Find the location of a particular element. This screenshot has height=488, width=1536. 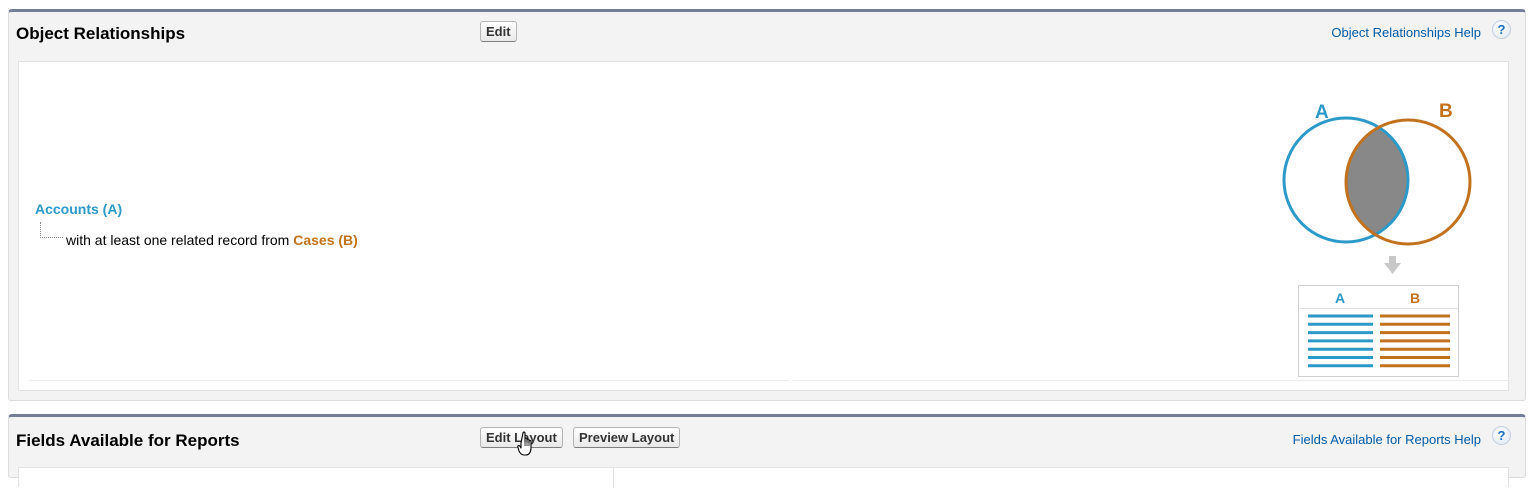

table-rows-b is located at coordinates (1415, 341).